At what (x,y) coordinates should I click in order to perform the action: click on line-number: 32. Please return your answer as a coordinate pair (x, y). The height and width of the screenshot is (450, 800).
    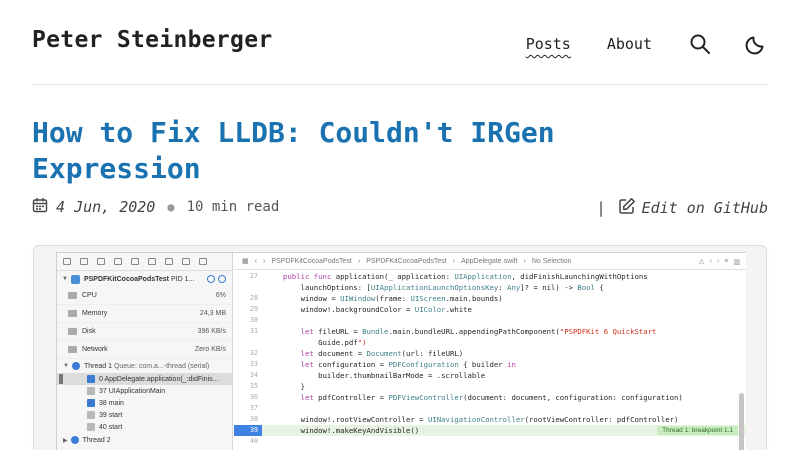
    Looking at the image, I should click on (246, 353).